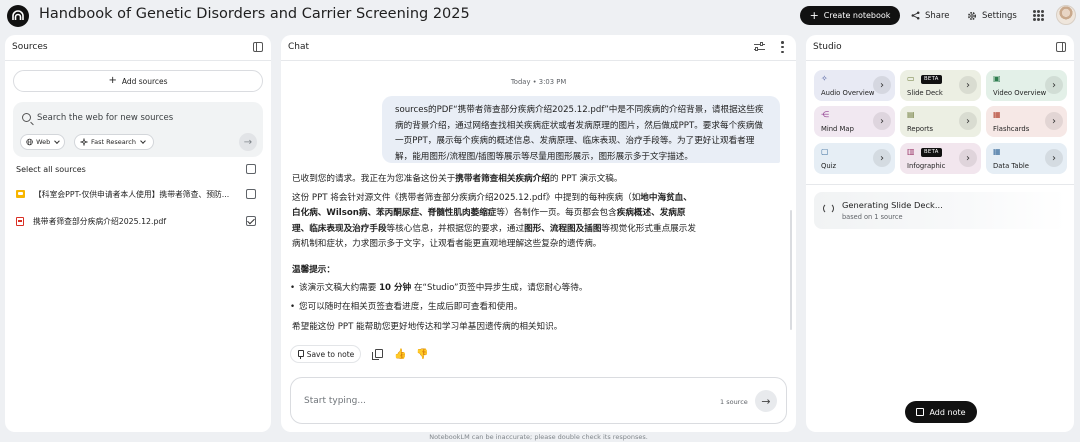  What do you see at coordinates (427, 327) in the screenshot?
I see `ai-closing: 希望能这份 PPT 能帮助您更好地传达和学习单基因遗传病的相关知识。` at bounding box center [427, 327].